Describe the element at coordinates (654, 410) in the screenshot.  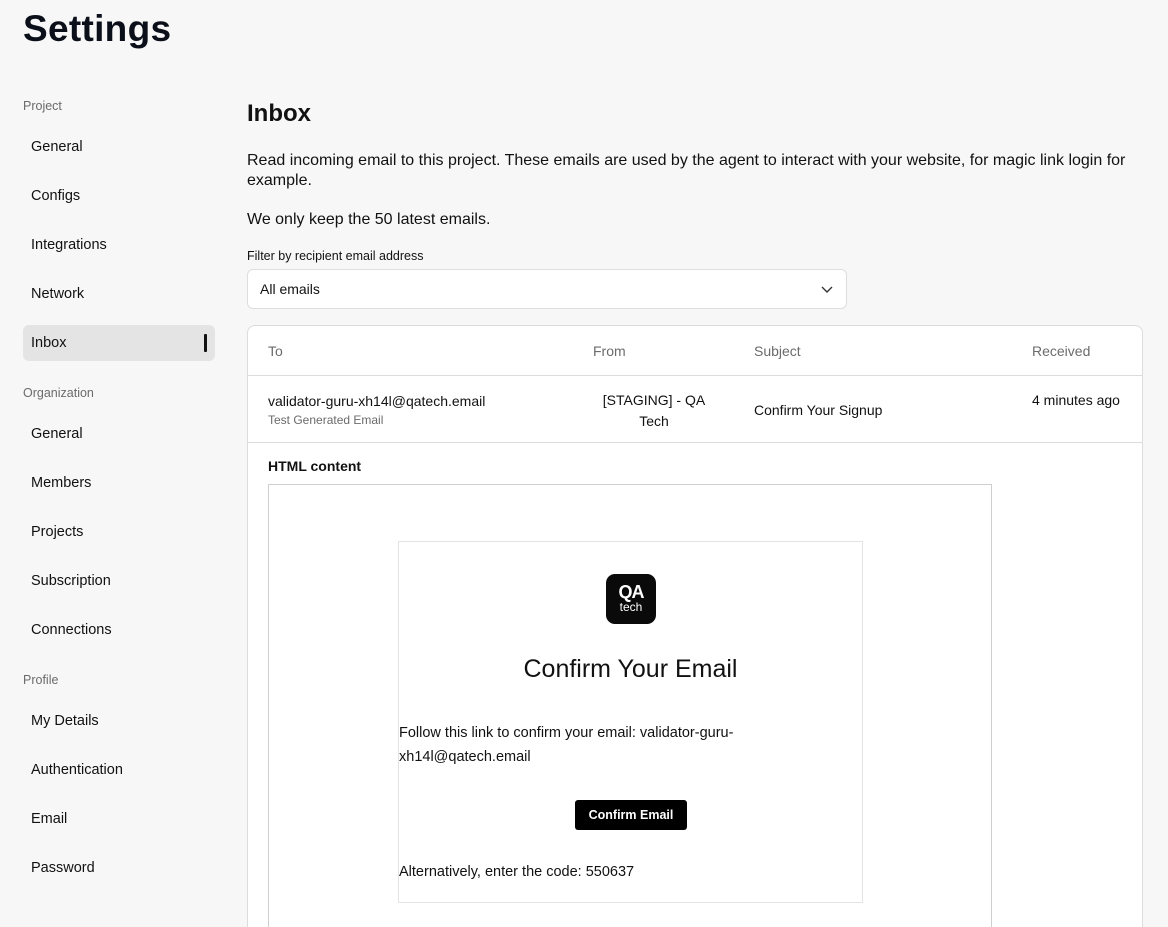
I see `row-from: [STAGING] - QA Tech` at that location.